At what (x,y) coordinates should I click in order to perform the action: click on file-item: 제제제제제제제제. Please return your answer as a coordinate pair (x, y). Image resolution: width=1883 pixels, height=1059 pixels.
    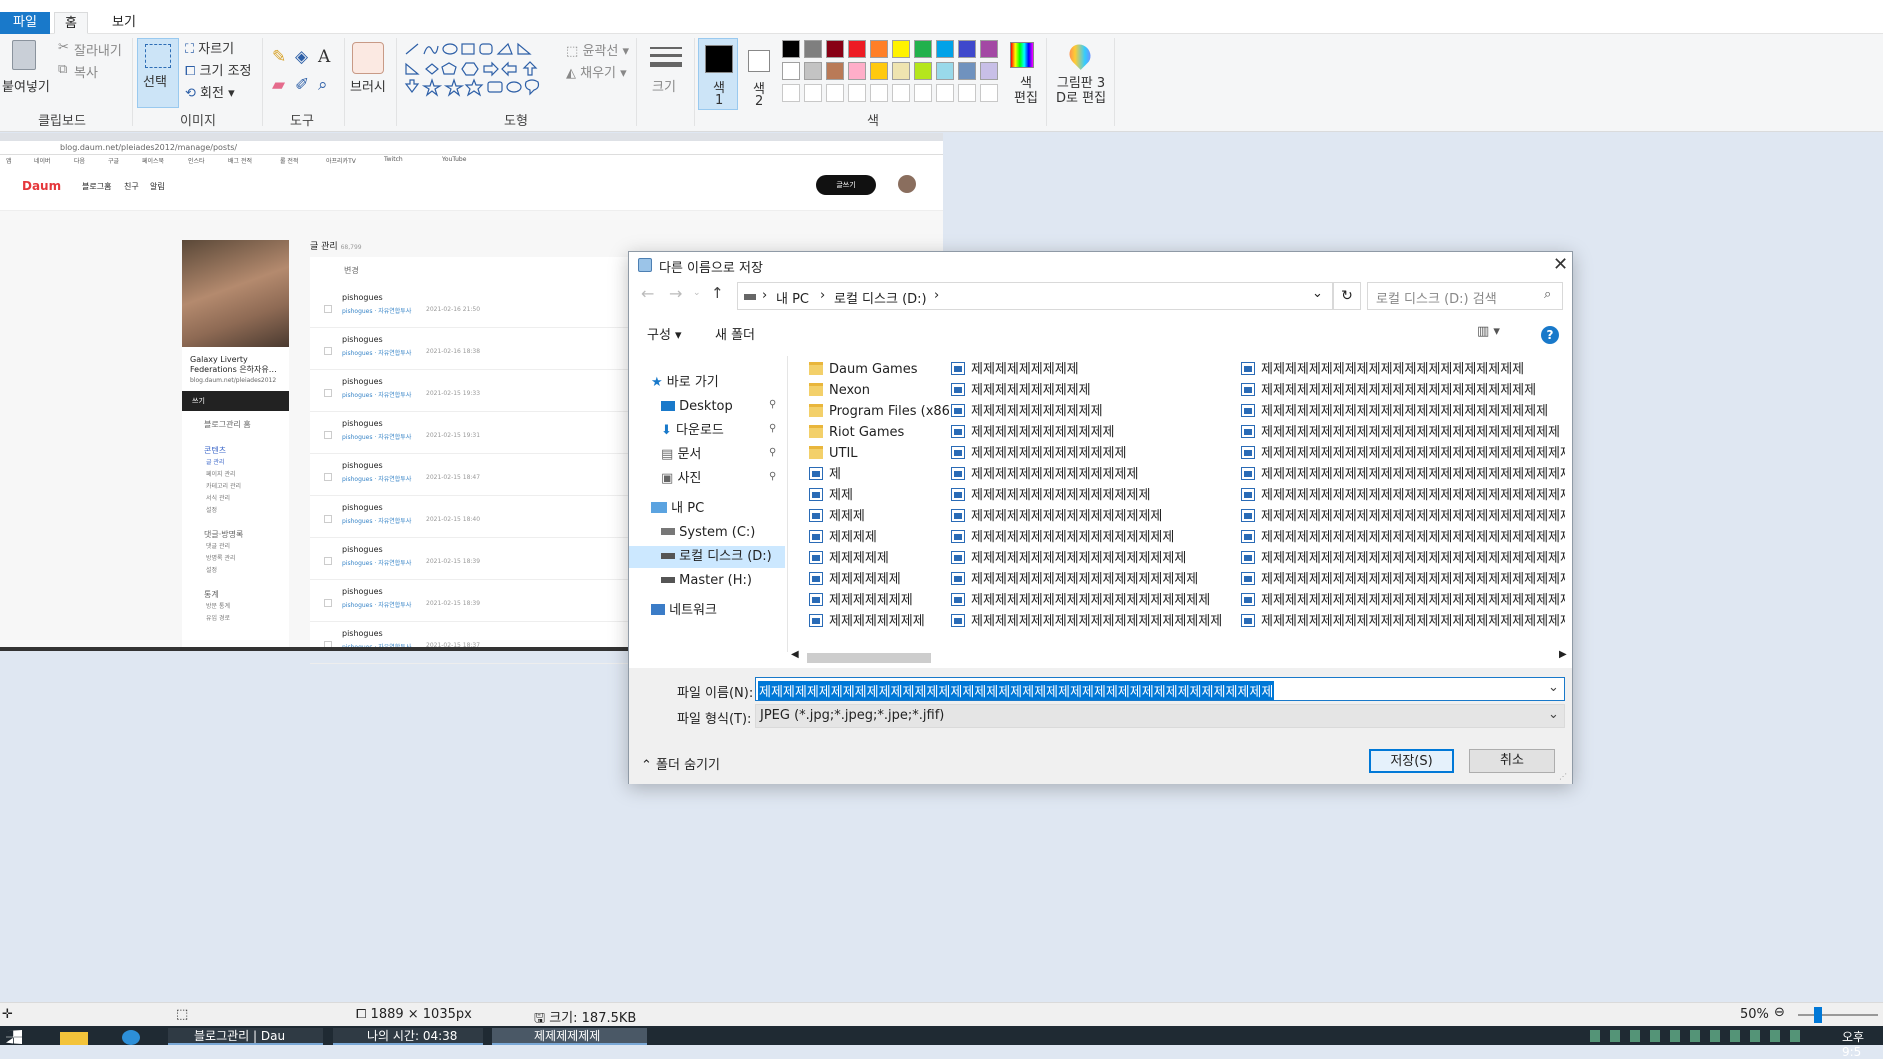
    Looking at the image, I should click on (879, 622).